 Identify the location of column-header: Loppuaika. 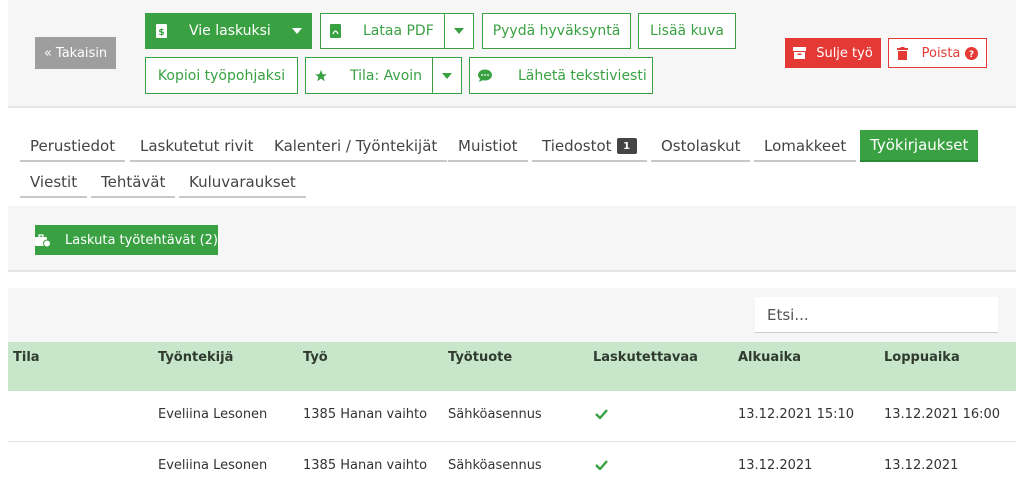
(922, 357).